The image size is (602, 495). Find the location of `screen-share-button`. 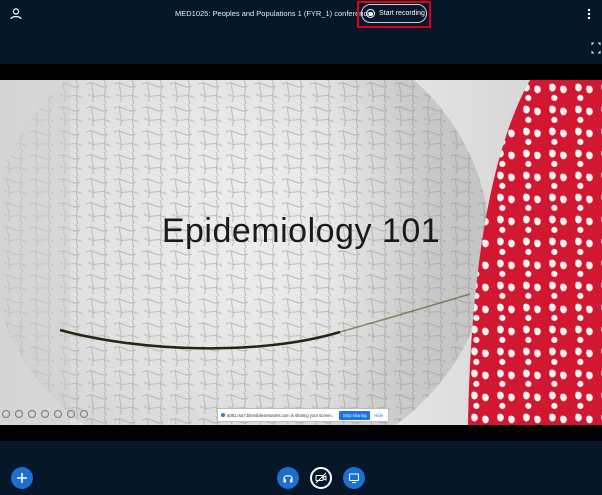

screen-share-button is located at coordinates (354, 478).